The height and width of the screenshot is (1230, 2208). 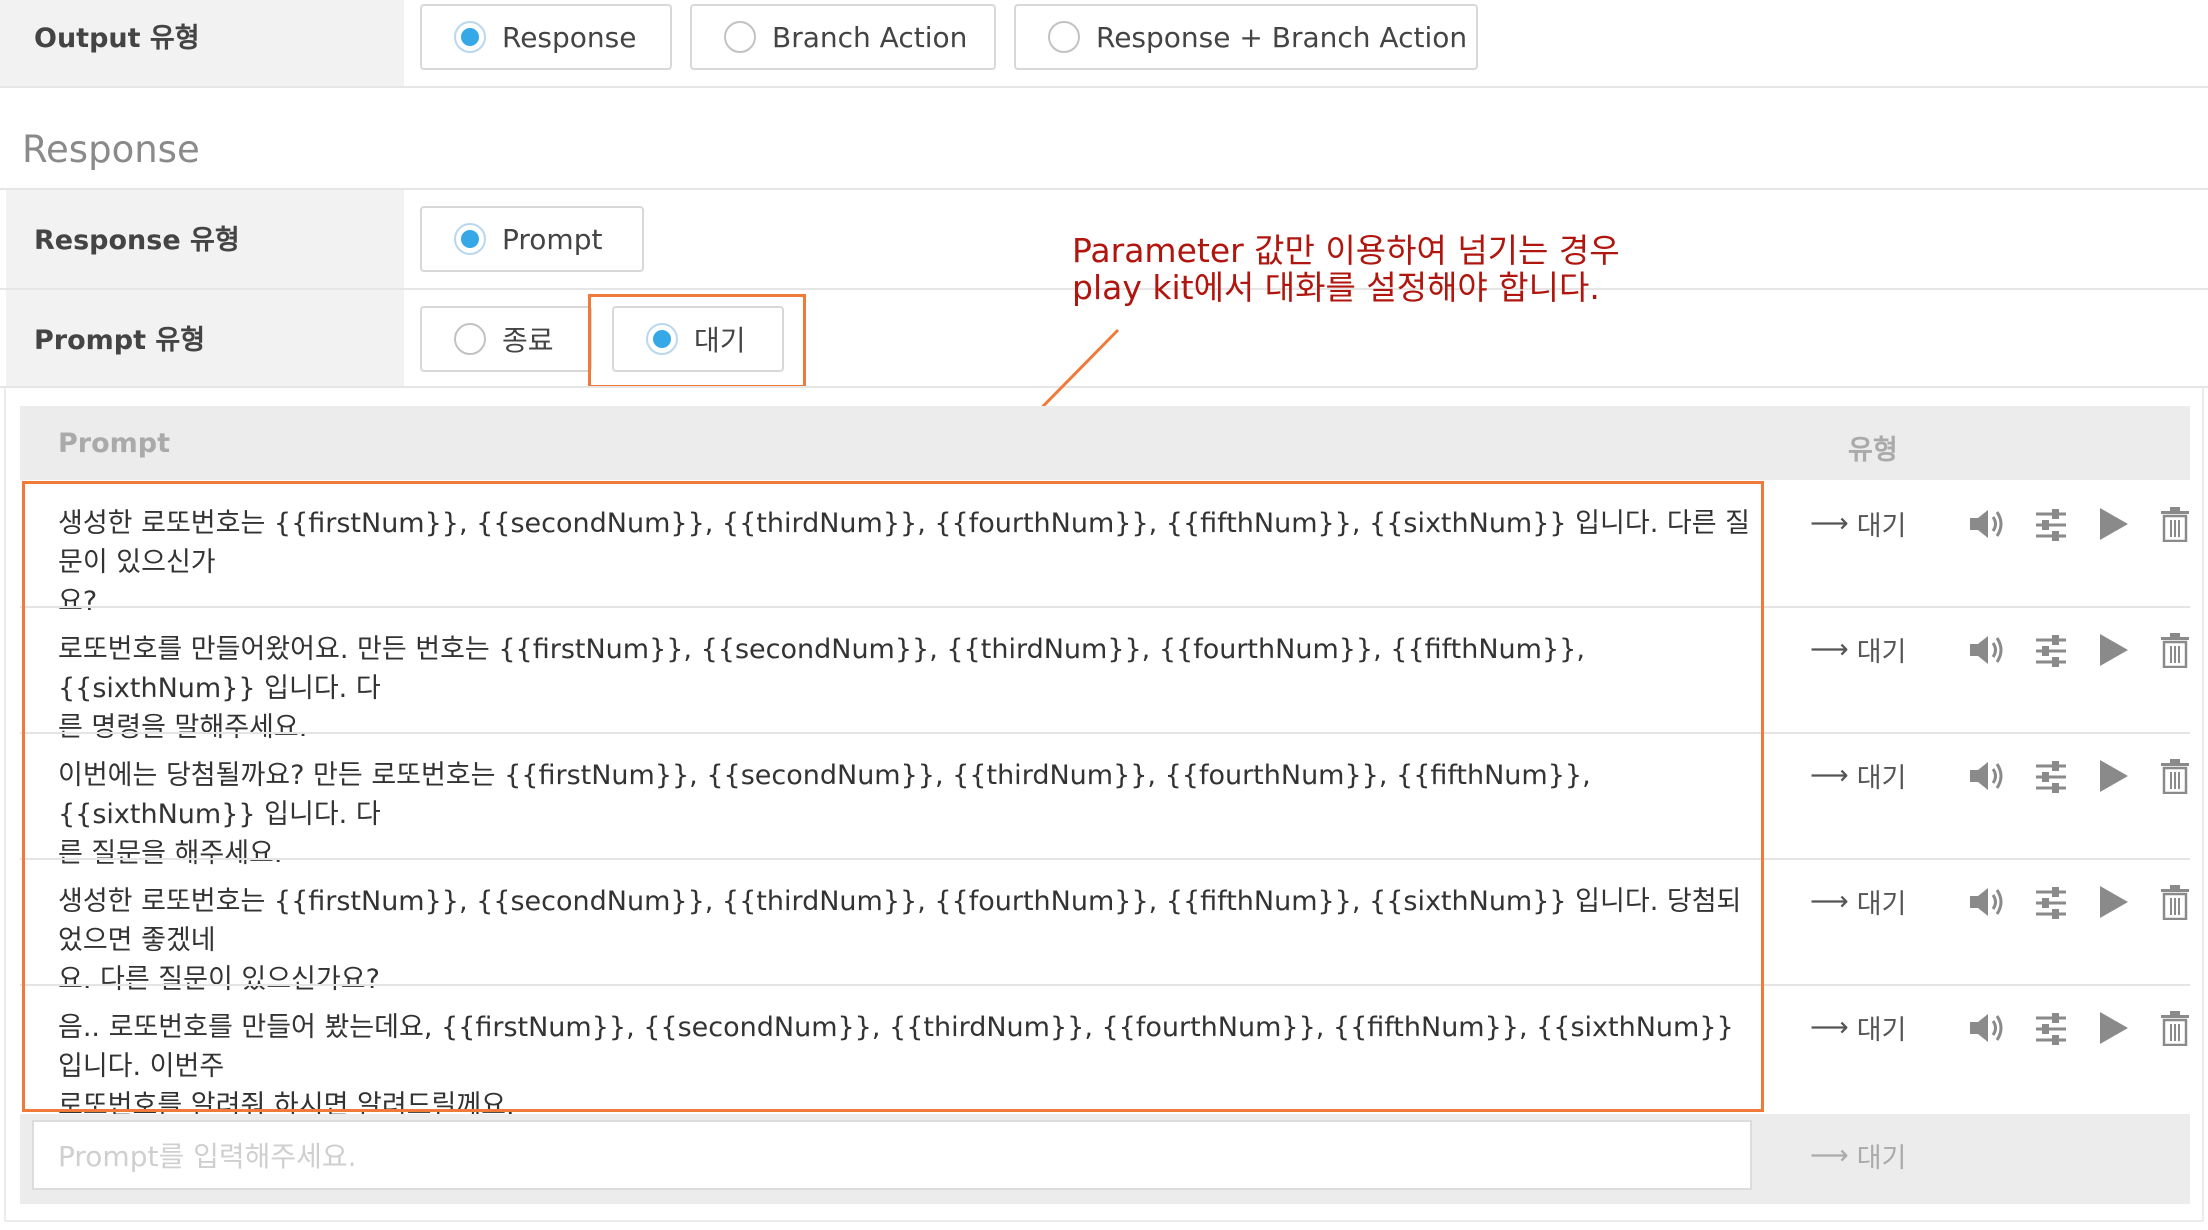 What do you see at coordinates (1336, 287) in the screenshot?
I see `annotation-line2: play kit에서 대화를 설정해야 합니다.` at bounding box center [1336, 287].